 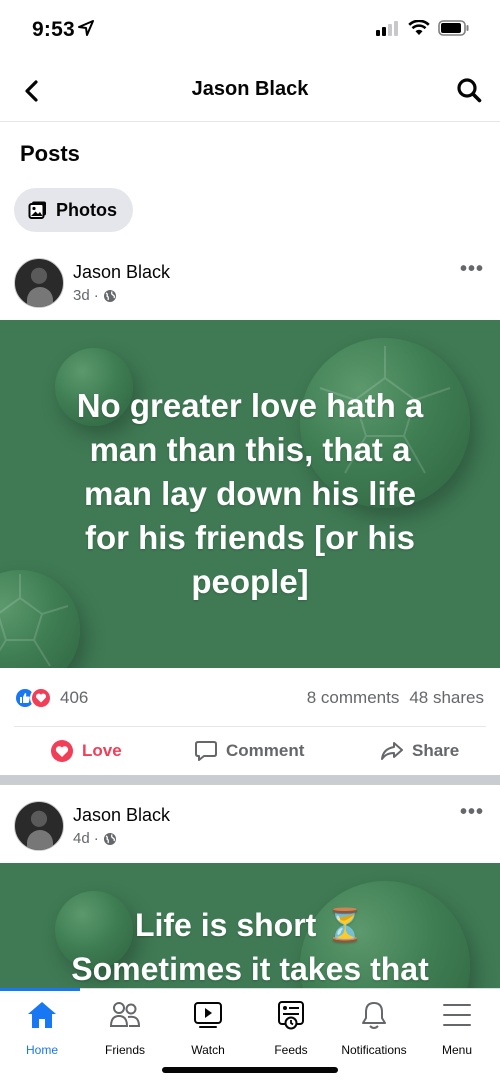 I want to click on post-meta: 4d ·, so click(x=95, y=838).